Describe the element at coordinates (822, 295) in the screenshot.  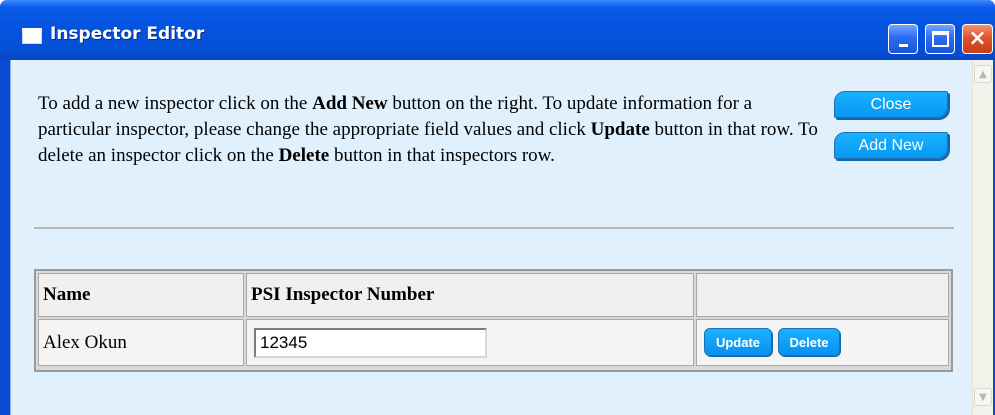
I see `column-header-actions` at that location.